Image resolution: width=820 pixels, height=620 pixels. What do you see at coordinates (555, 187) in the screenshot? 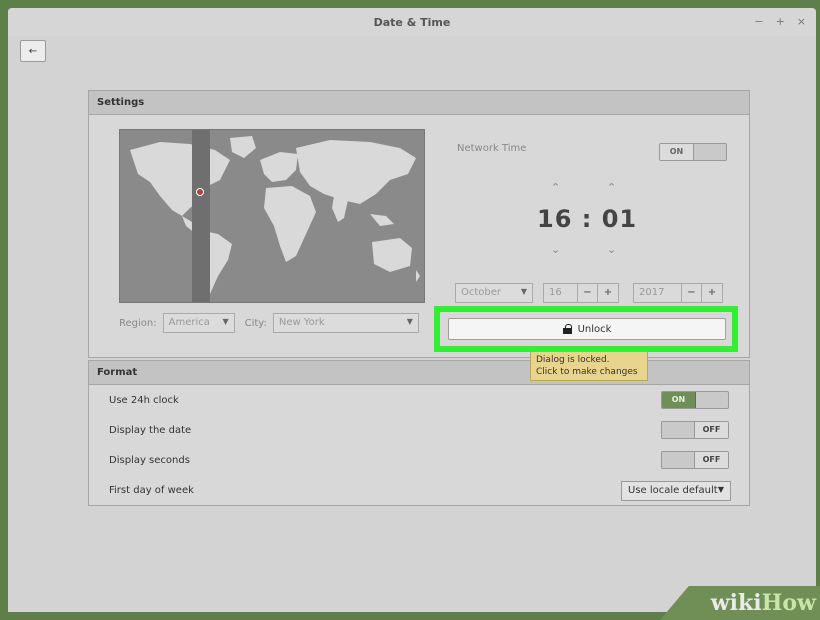
I see `hour-up-icon: ⌃` at bounding box center [555, 187].